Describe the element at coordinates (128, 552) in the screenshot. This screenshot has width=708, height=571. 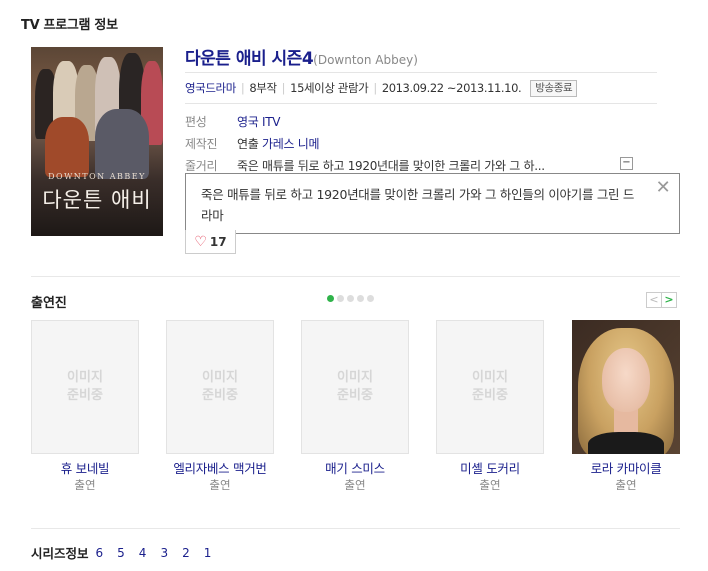
I see `series-info: 시리즈정보 6 5 4 3 2 1` at that location.